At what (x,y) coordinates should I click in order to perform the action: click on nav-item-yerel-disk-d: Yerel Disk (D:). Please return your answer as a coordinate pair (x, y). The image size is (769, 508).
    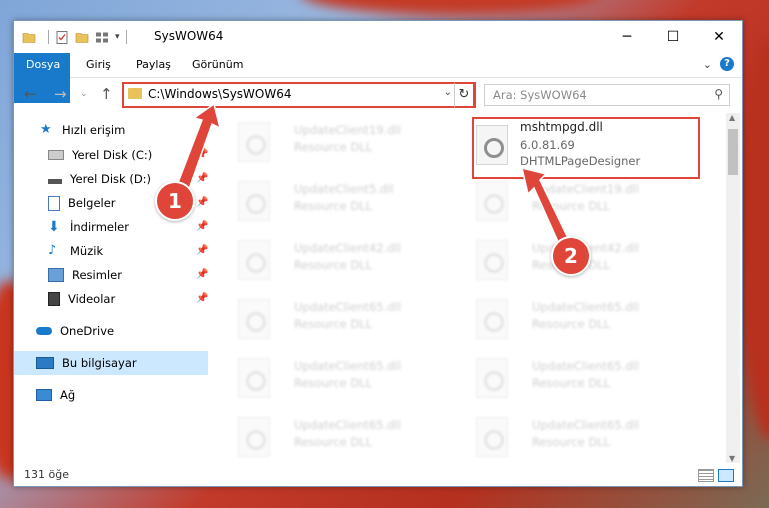
    Looking at the image, I should click on (99, 179).